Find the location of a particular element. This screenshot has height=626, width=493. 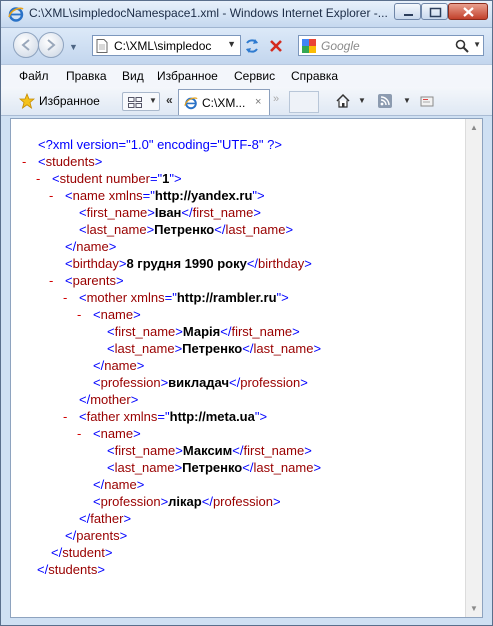

father-name-open-line: - <name> is located at coordinates (109, 433).